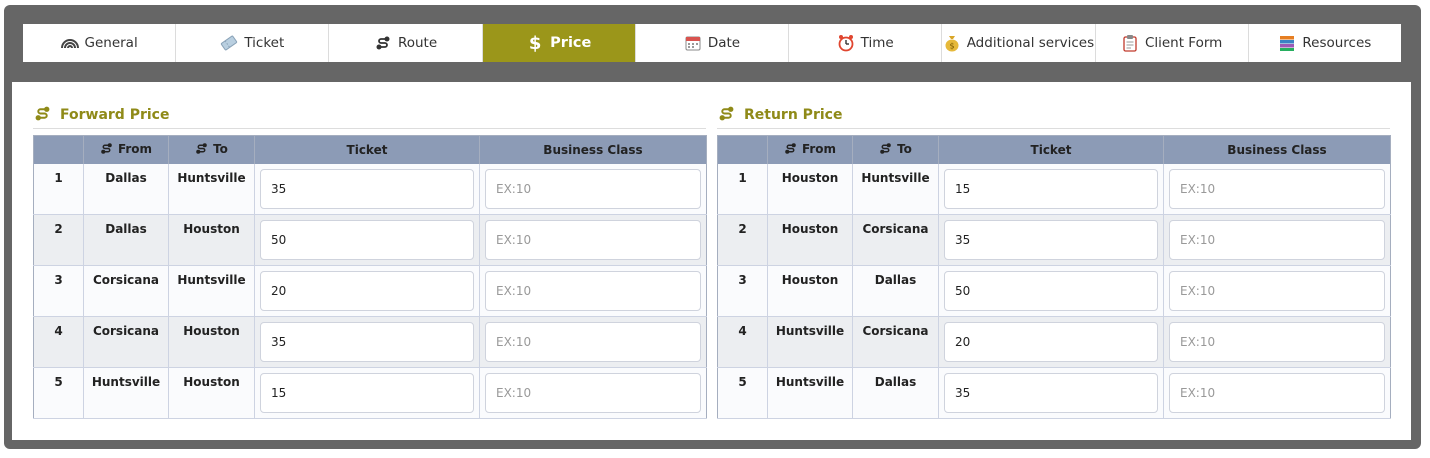  Describe the element at coordinates (69, 43) in the screenshot. I see `rainbow-icon` at that location.